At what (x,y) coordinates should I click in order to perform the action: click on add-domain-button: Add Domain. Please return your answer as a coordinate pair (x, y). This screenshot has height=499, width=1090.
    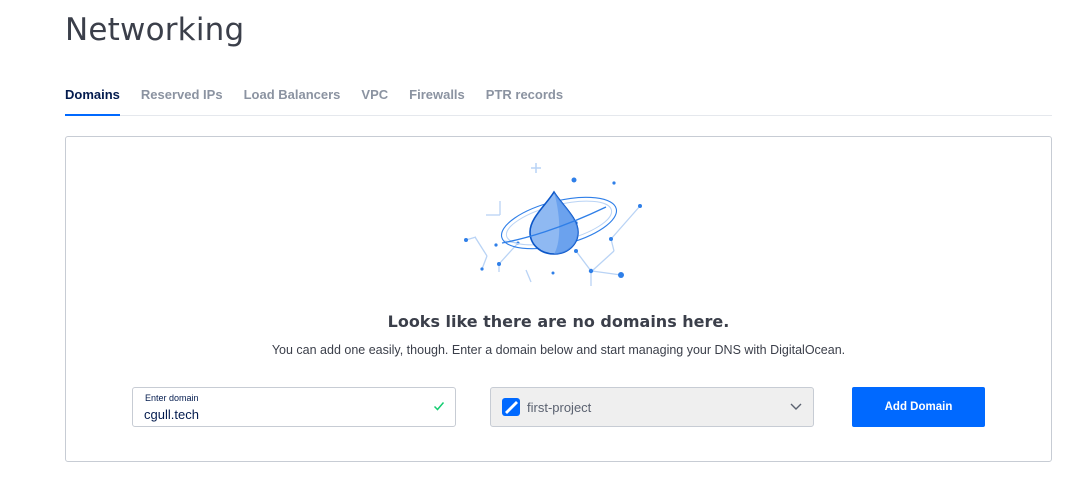
    Looking at the image, I should click on (918, 407).